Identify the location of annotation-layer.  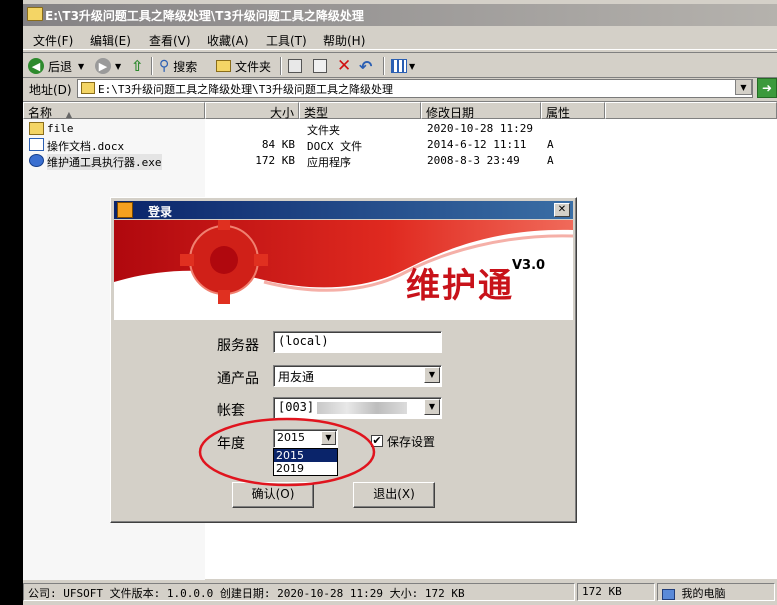
(287, 452).